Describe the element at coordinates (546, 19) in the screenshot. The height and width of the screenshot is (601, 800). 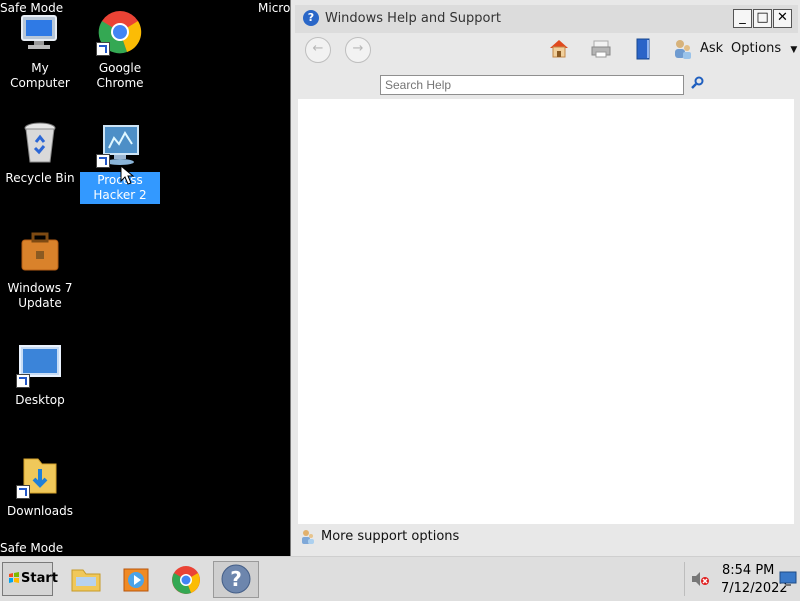
I see `window-titlebar: ? Windows Help and Support _ □ ✕` at that location.